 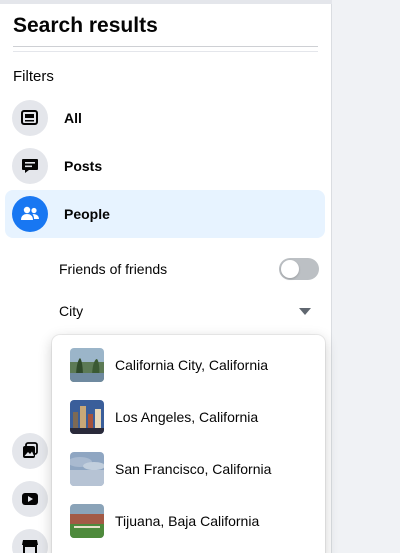 I want to click on filters-heading: Filters, so click(x=33, y=76).